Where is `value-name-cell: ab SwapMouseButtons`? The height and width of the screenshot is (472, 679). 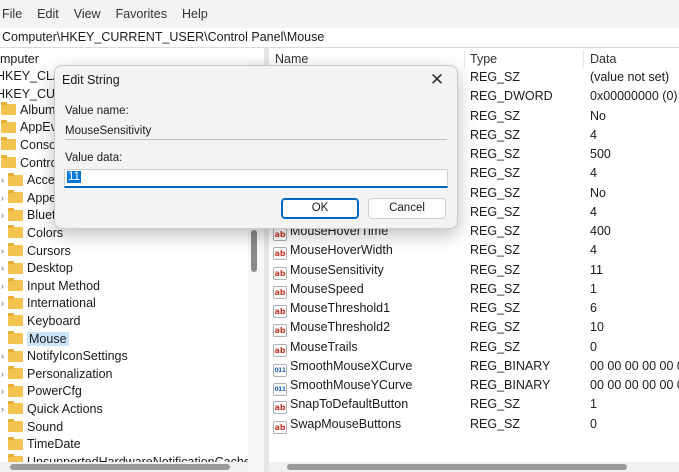 value-name-cell: ab SwapMouseButtons is located at coordinates (337, 424).